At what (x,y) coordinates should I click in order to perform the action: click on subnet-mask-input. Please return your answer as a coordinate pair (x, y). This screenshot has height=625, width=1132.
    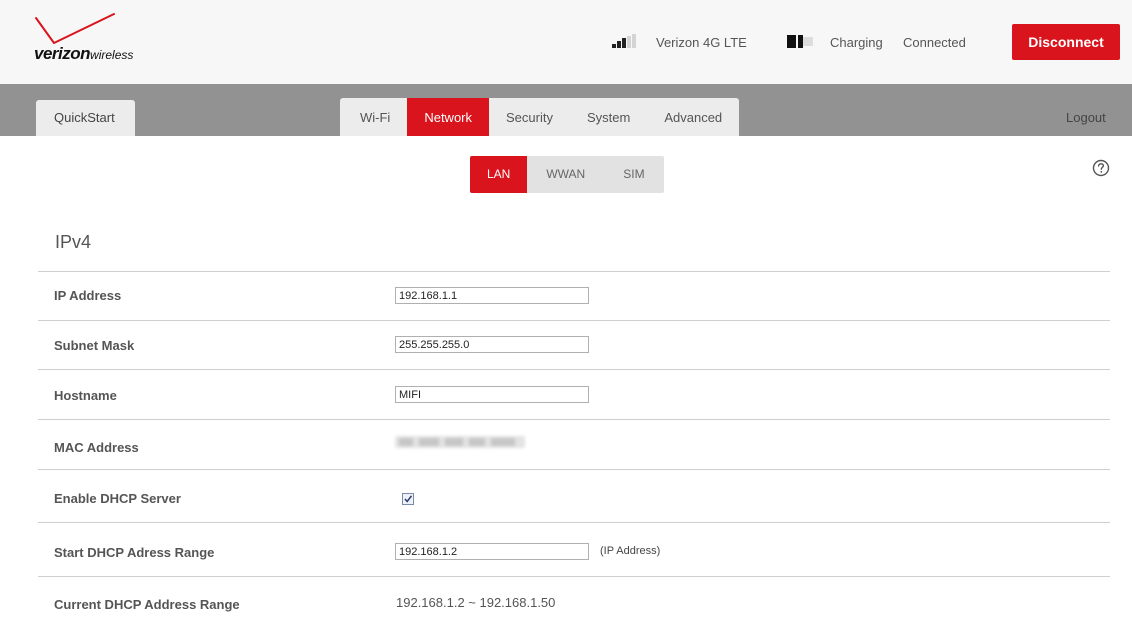
    Looking at the image, I should click on (492, 344).